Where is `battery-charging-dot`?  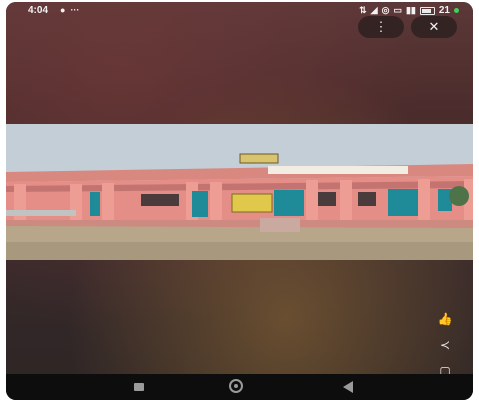
battery-charging-dot is located at coordinates (456, 10).